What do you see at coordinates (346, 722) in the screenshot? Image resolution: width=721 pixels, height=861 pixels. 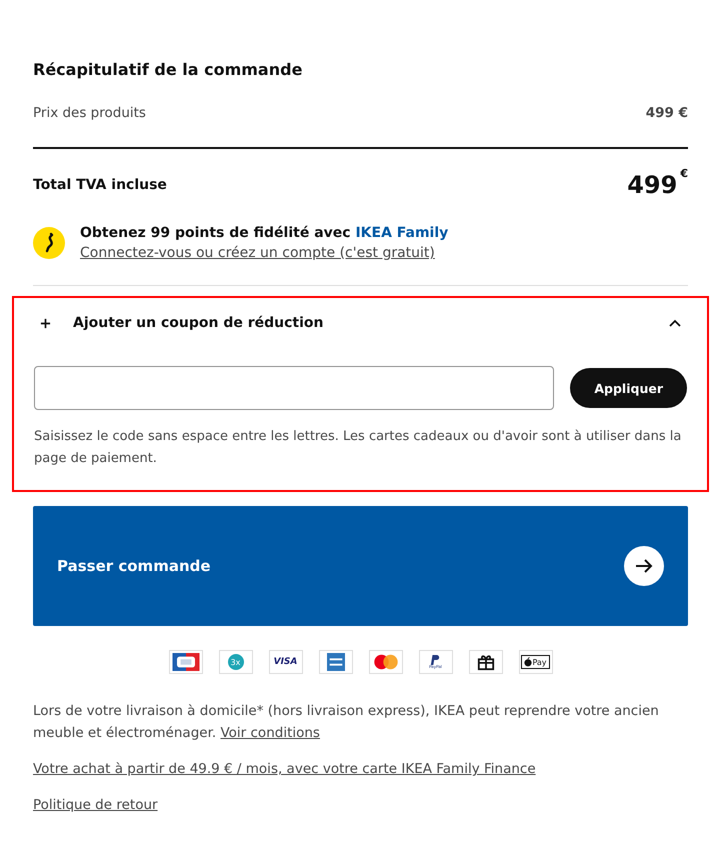 I see `takeback-note: Lors de votre livraison à domicile* (hors livraison express), IKEA peut reprendre votre ancien meuble et électroménager. Voir conditions` at bounding box center [346, 722].